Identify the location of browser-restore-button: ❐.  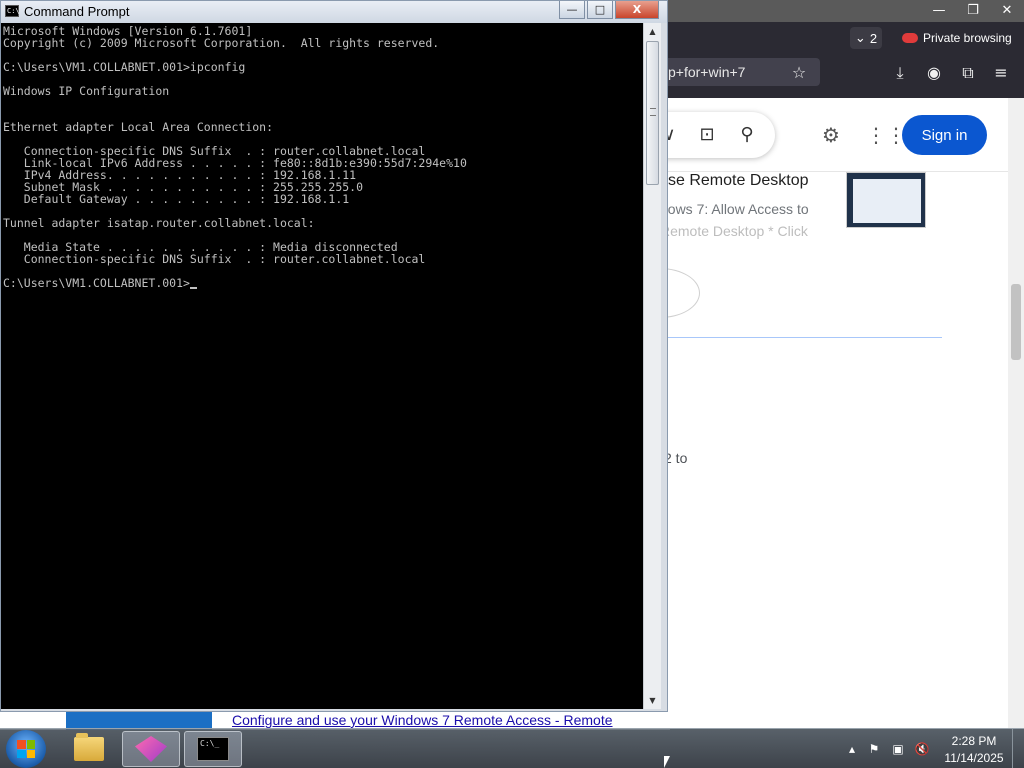
(973, 10).